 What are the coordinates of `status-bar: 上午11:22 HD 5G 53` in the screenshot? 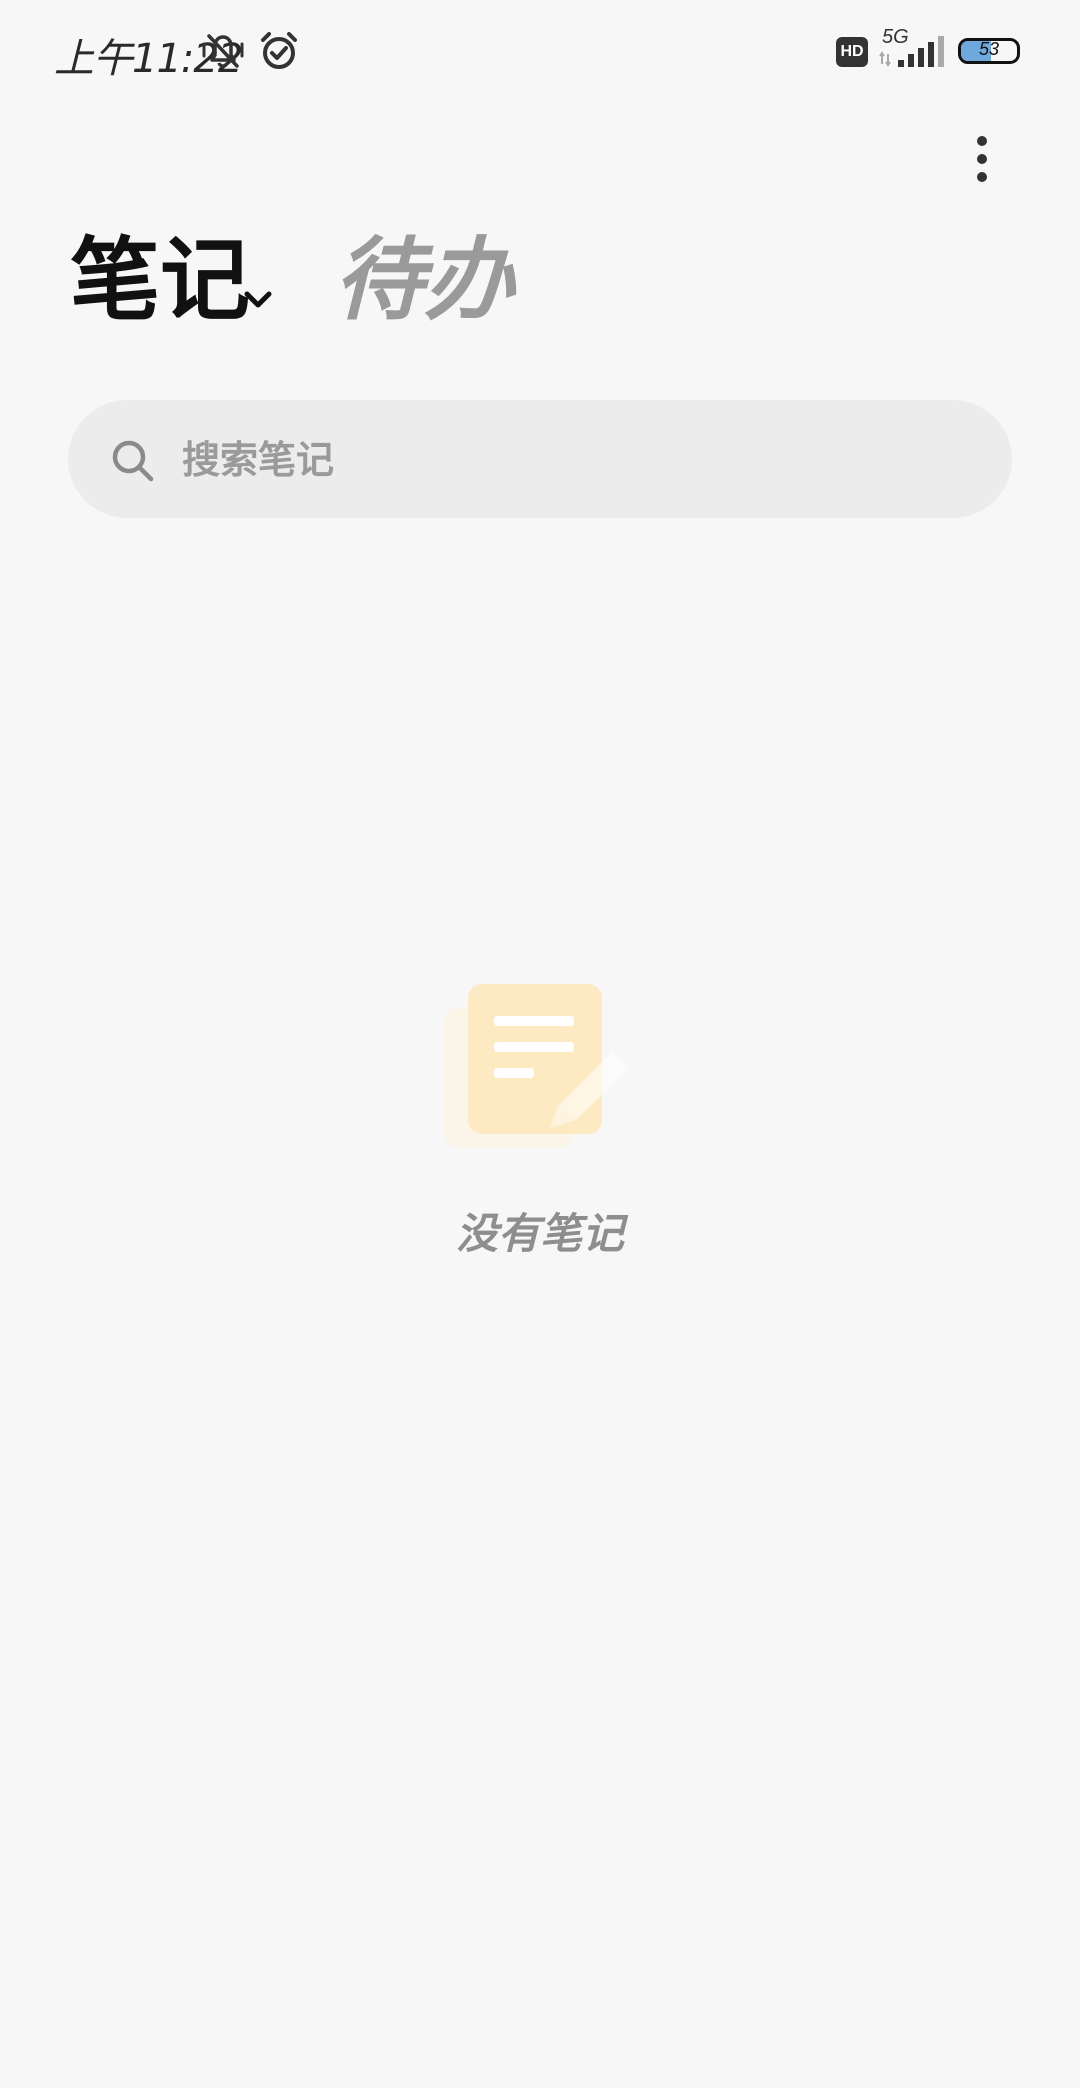 It's located at (540, 52).